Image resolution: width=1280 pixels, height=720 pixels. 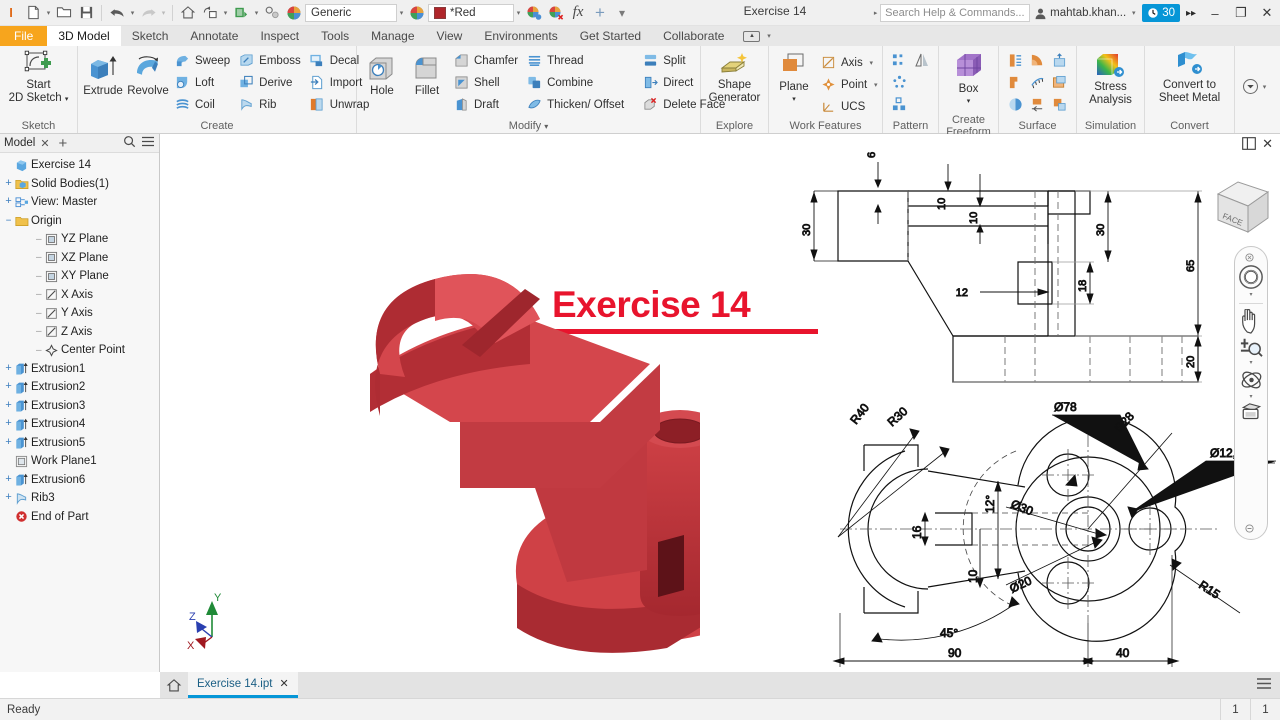 I want to click on stress-analysis-button: Stress Analysis, so click(x=1110, y=78).